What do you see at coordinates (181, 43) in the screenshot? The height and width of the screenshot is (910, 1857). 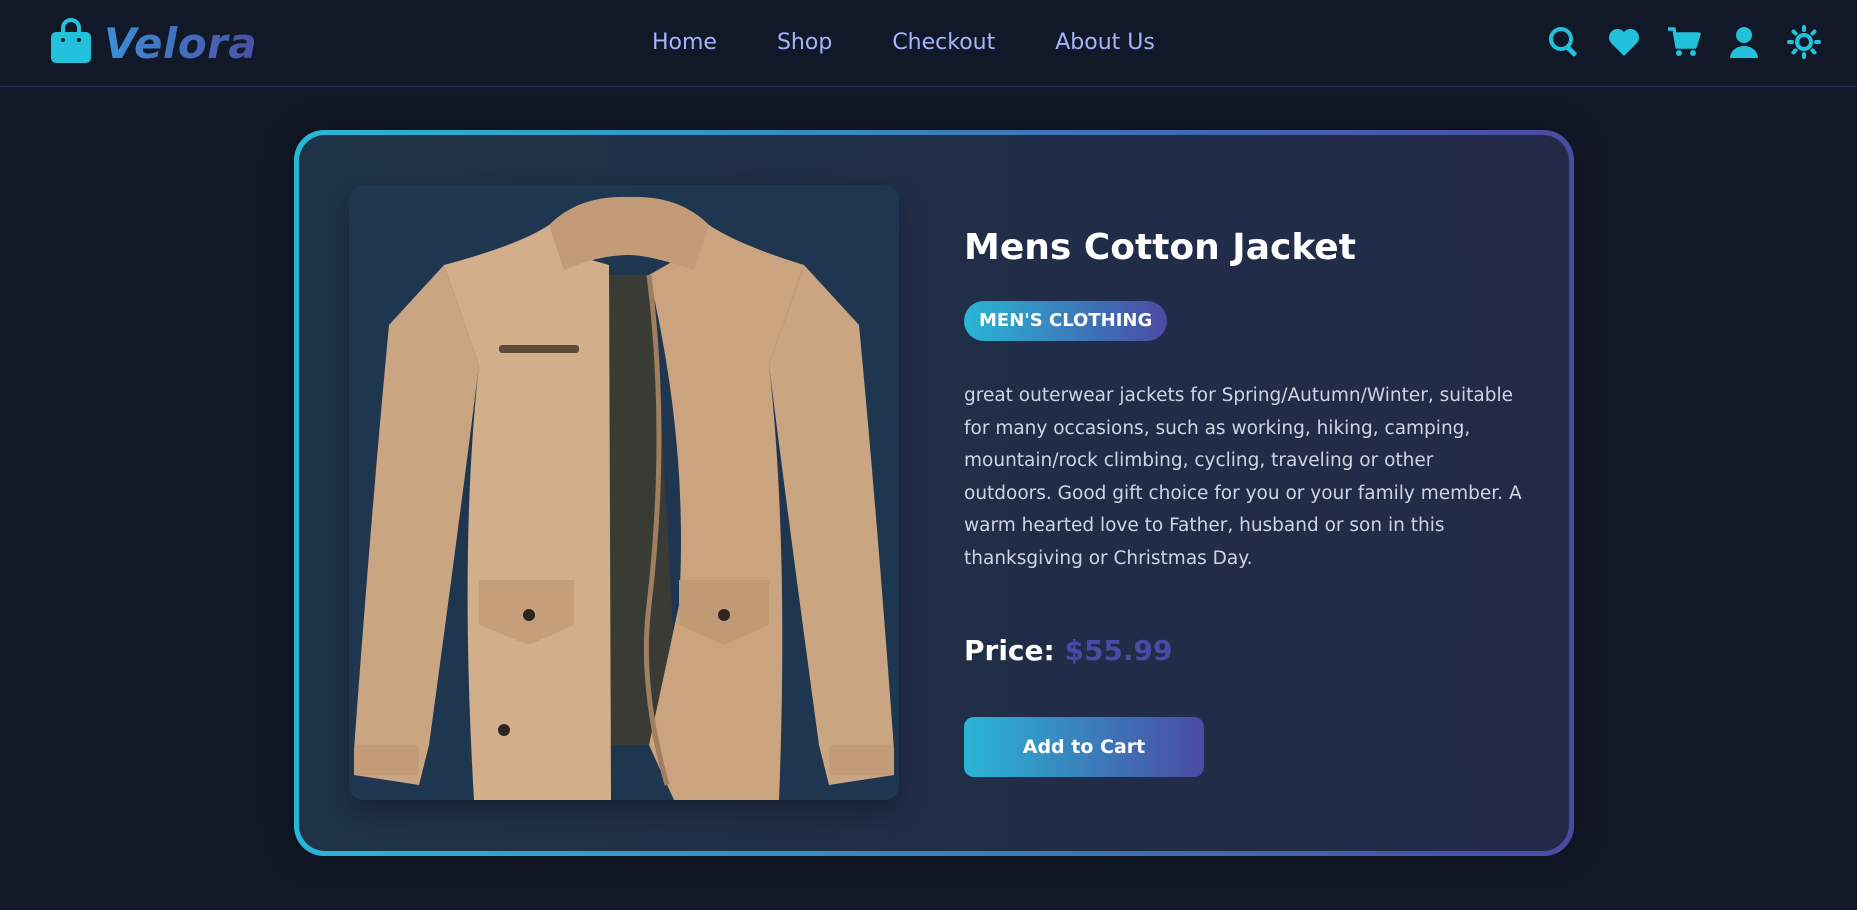 I see `brand-name: Velora` at bounding box center [181, 43].